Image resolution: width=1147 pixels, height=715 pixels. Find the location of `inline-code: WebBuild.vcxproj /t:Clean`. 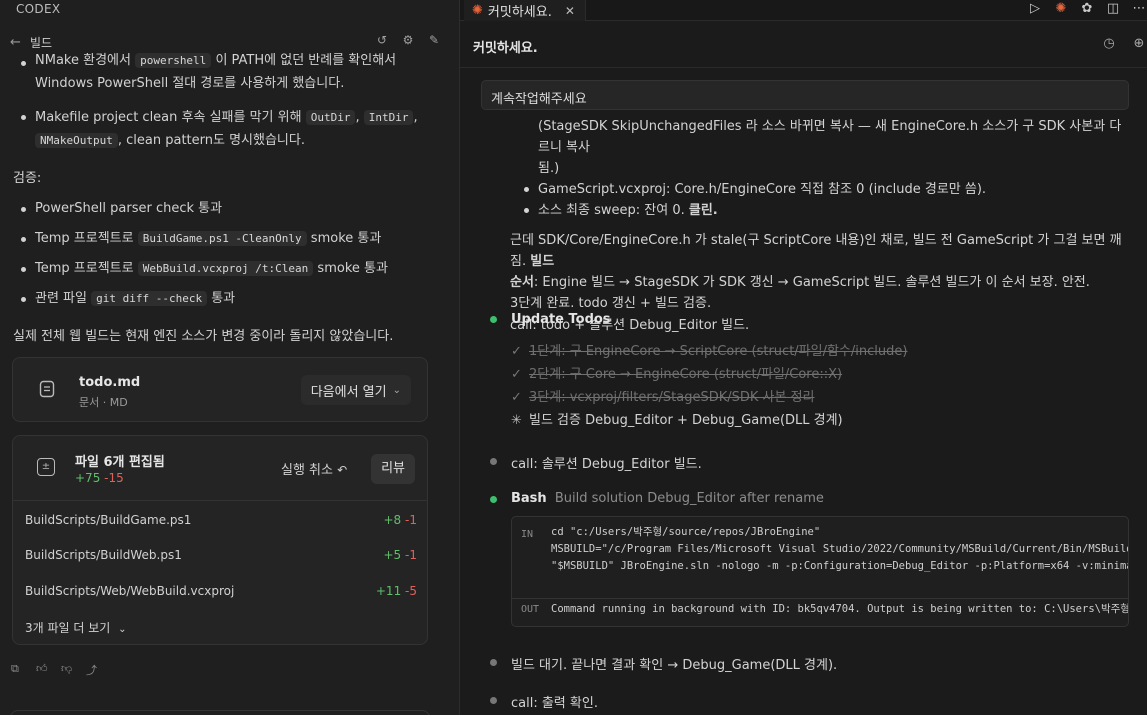

inline-code: WebBuild.vcxproj /t:Clean is located at coordinates (225, 268).